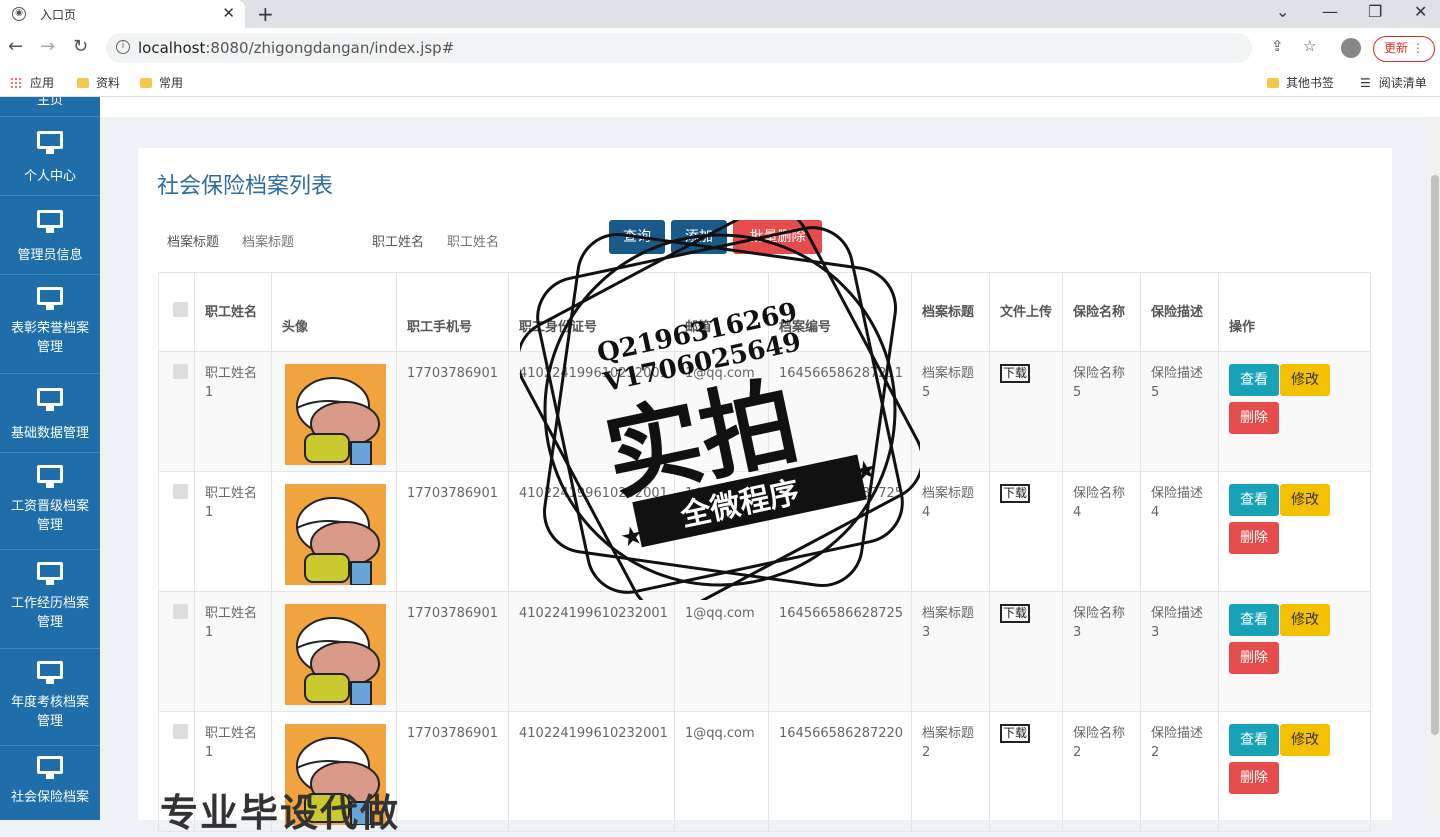  Describe the element at coordinates (265, 14) in the screenshot. I see `new-tab-icon: +` at that location.